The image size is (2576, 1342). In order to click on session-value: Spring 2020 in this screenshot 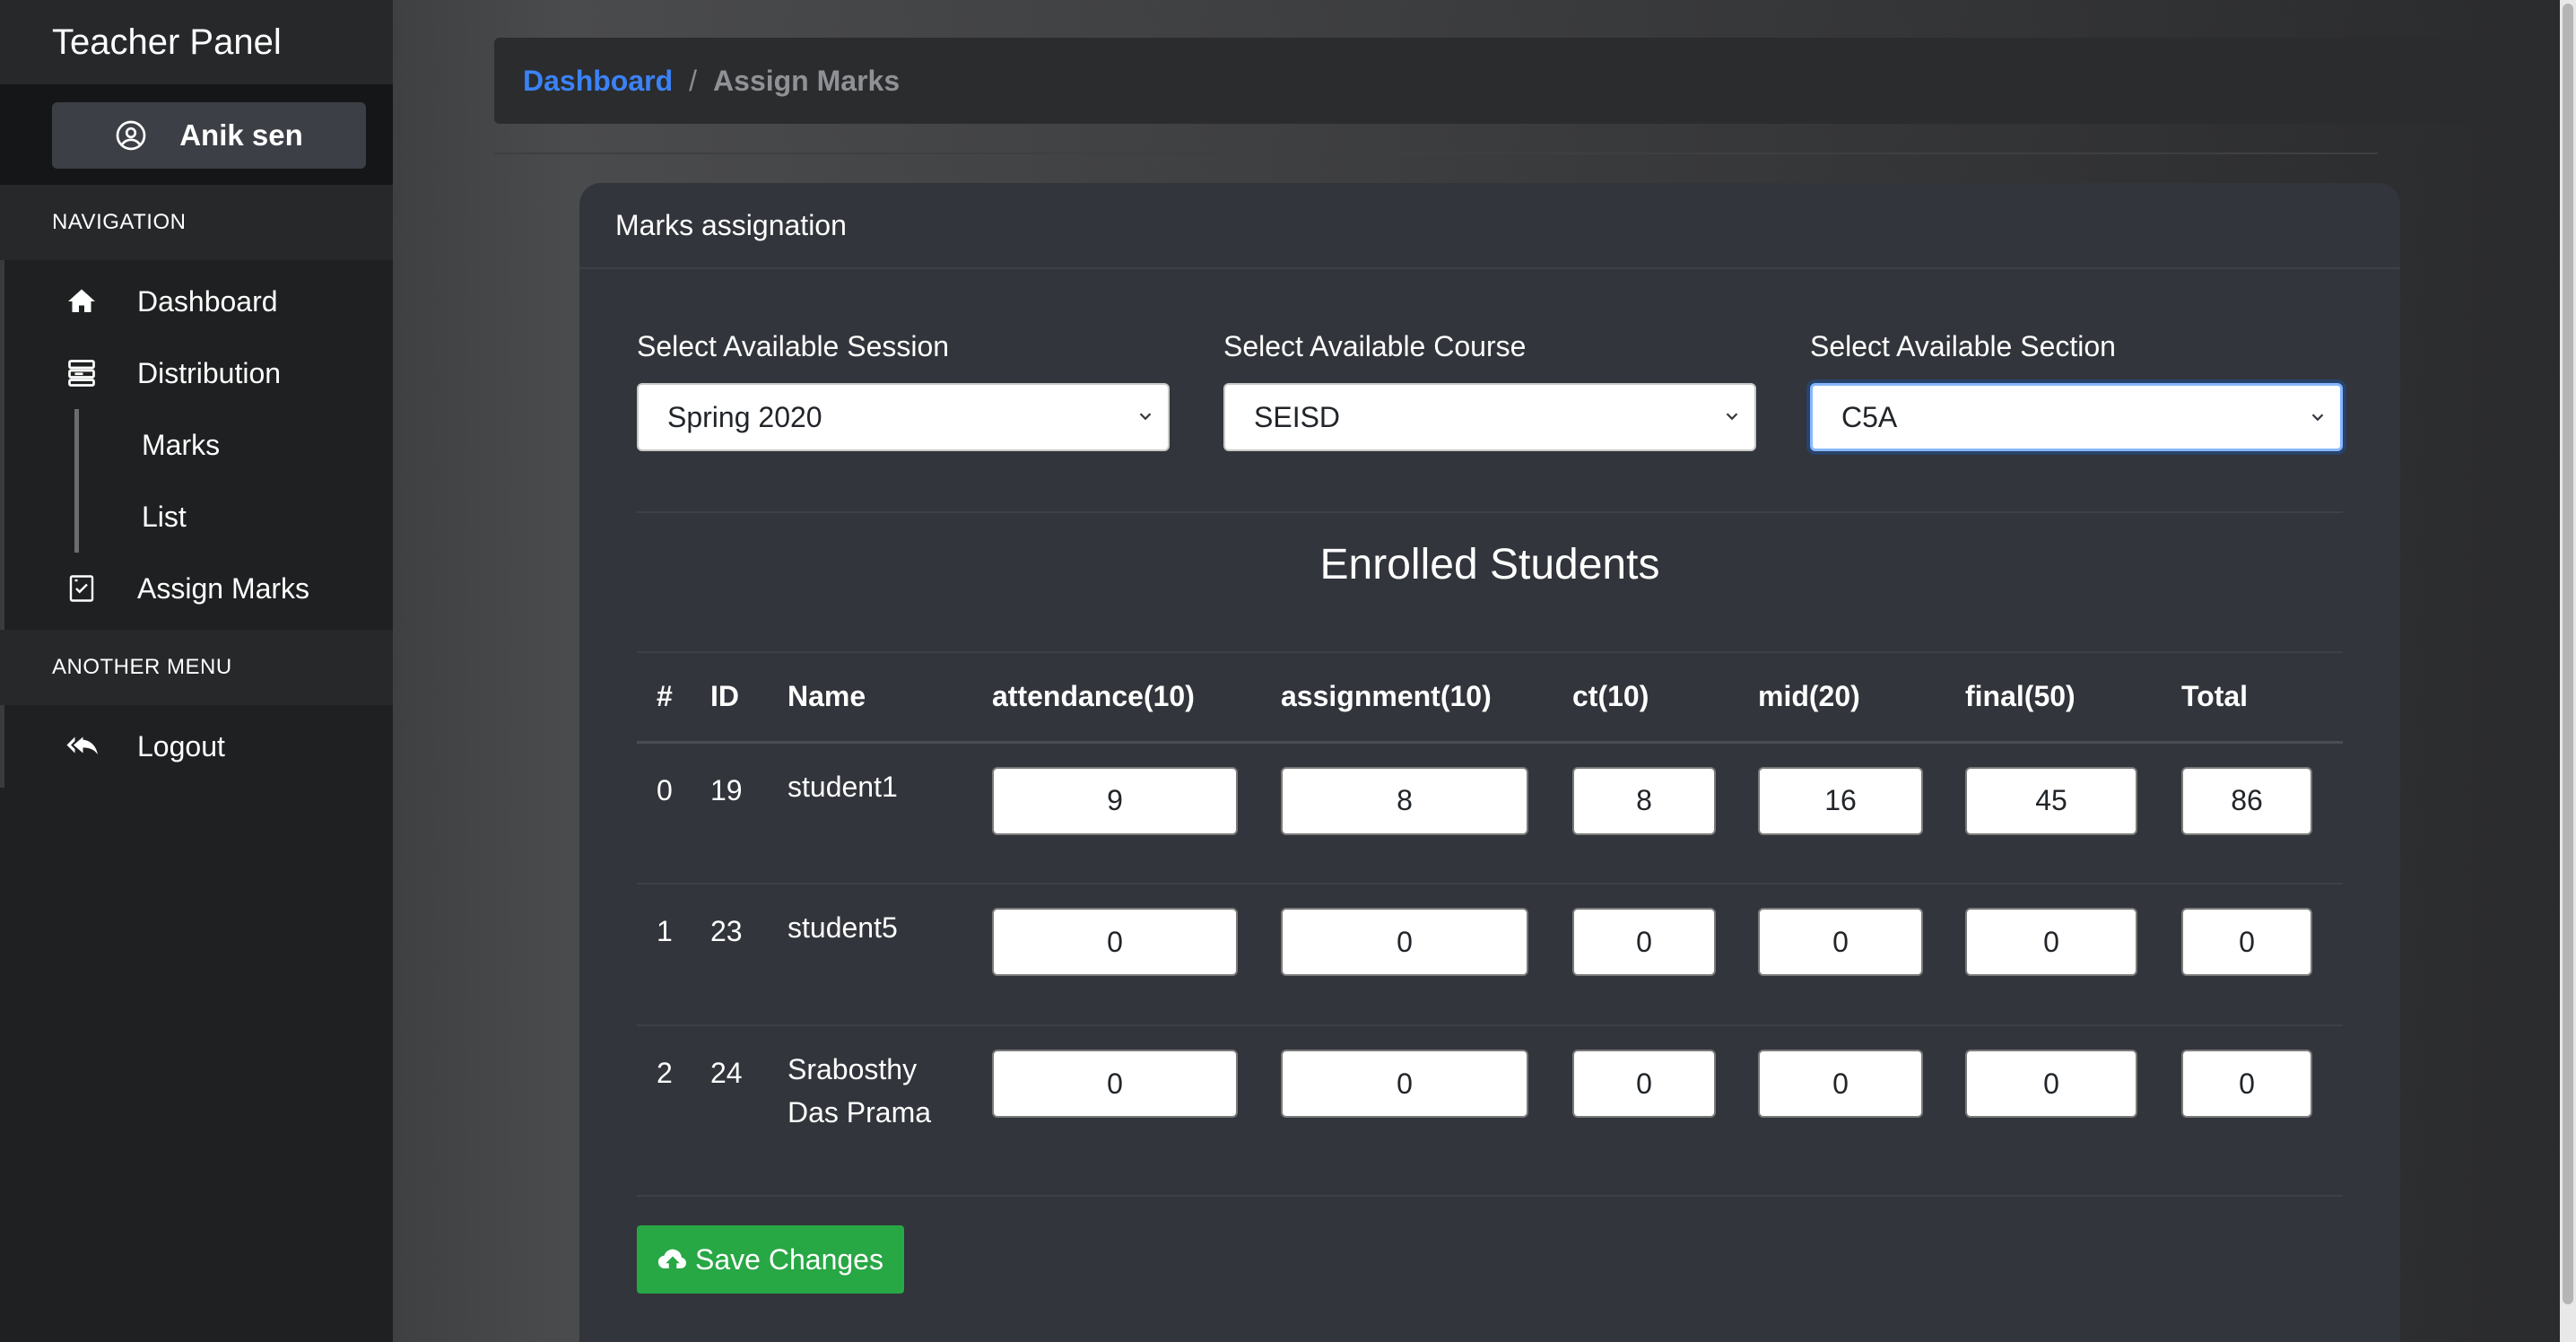, I will do `click(744, 416)`.